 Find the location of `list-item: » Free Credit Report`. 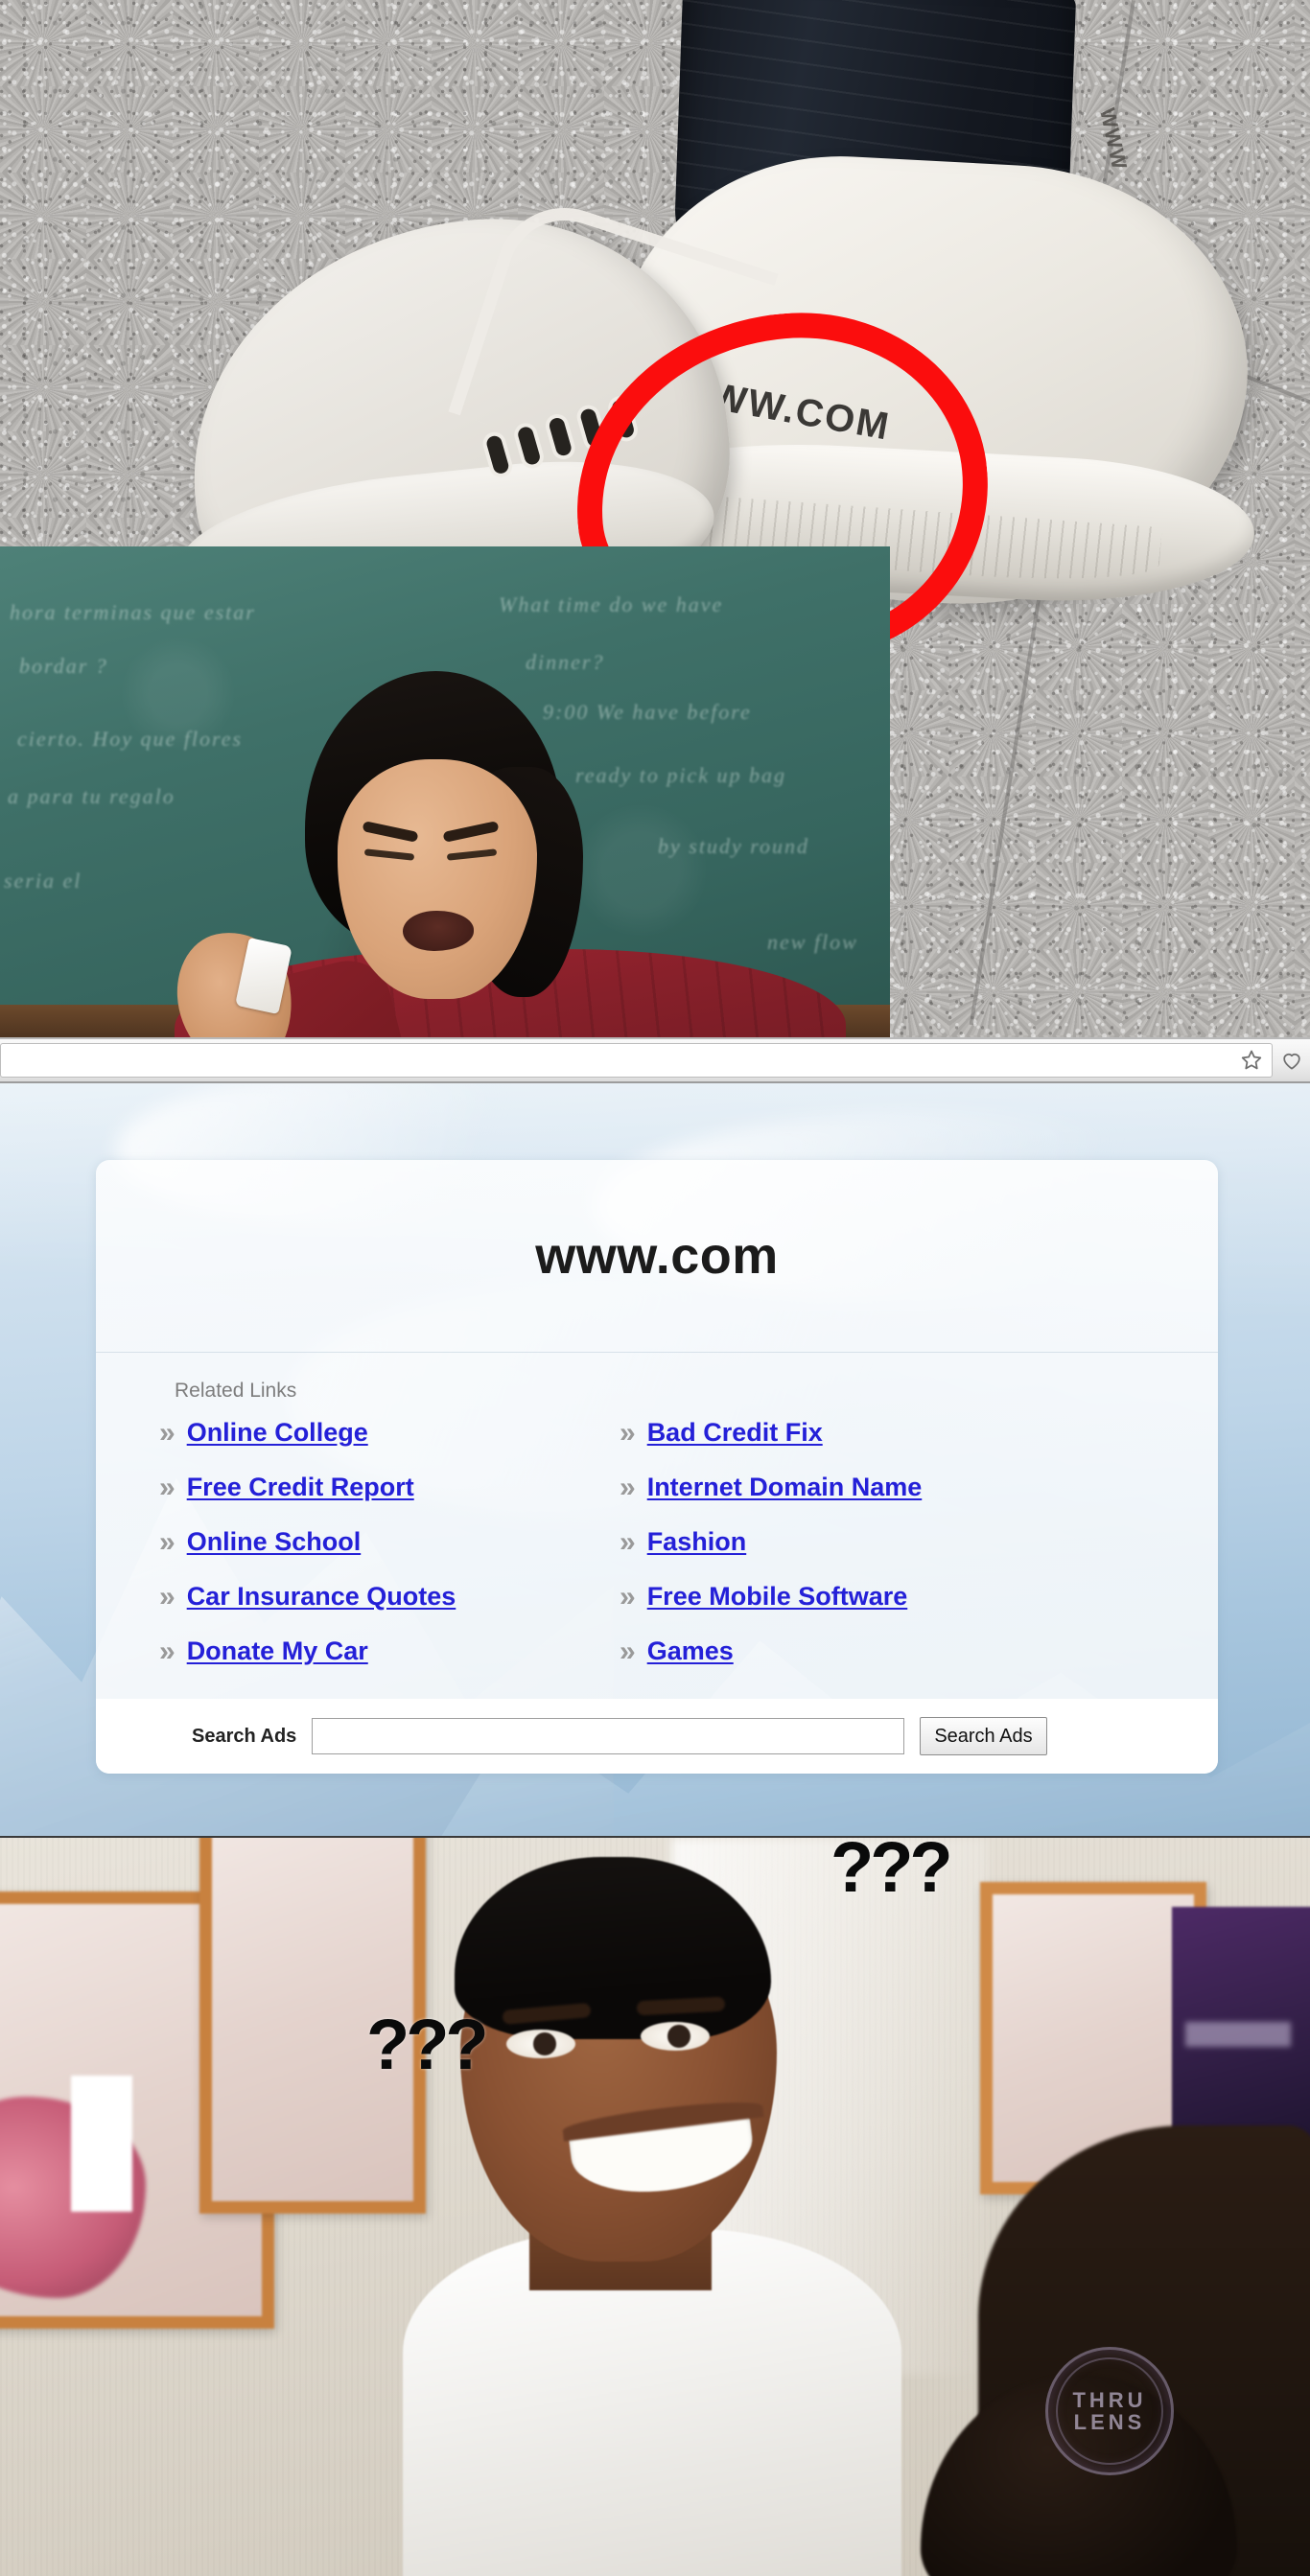

list-item: » Free Credit Report is located at coordinates (389, 1488).